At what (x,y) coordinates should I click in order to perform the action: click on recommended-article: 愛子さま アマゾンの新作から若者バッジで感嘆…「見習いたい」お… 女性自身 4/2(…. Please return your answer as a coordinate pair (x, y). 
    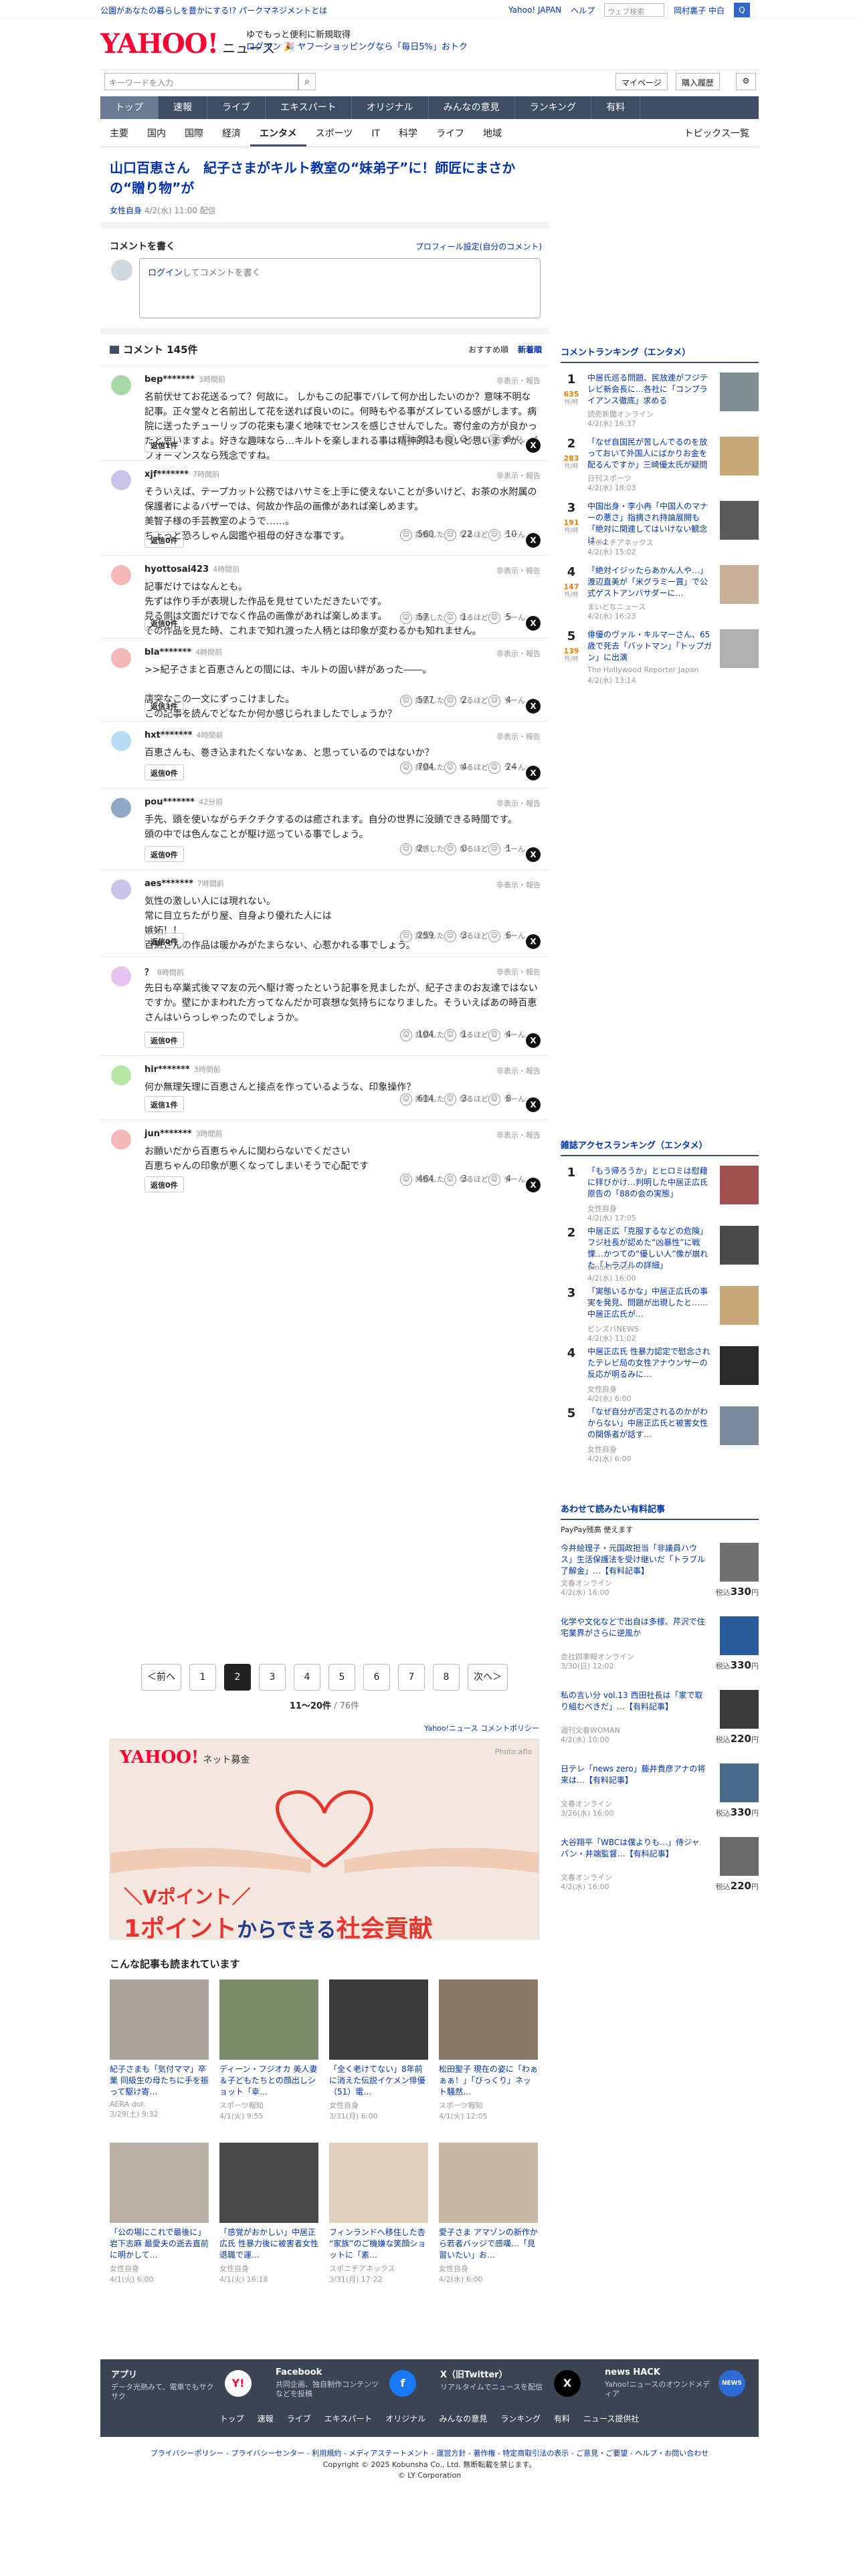
    Looking at the image, I should click on (488, 2213).